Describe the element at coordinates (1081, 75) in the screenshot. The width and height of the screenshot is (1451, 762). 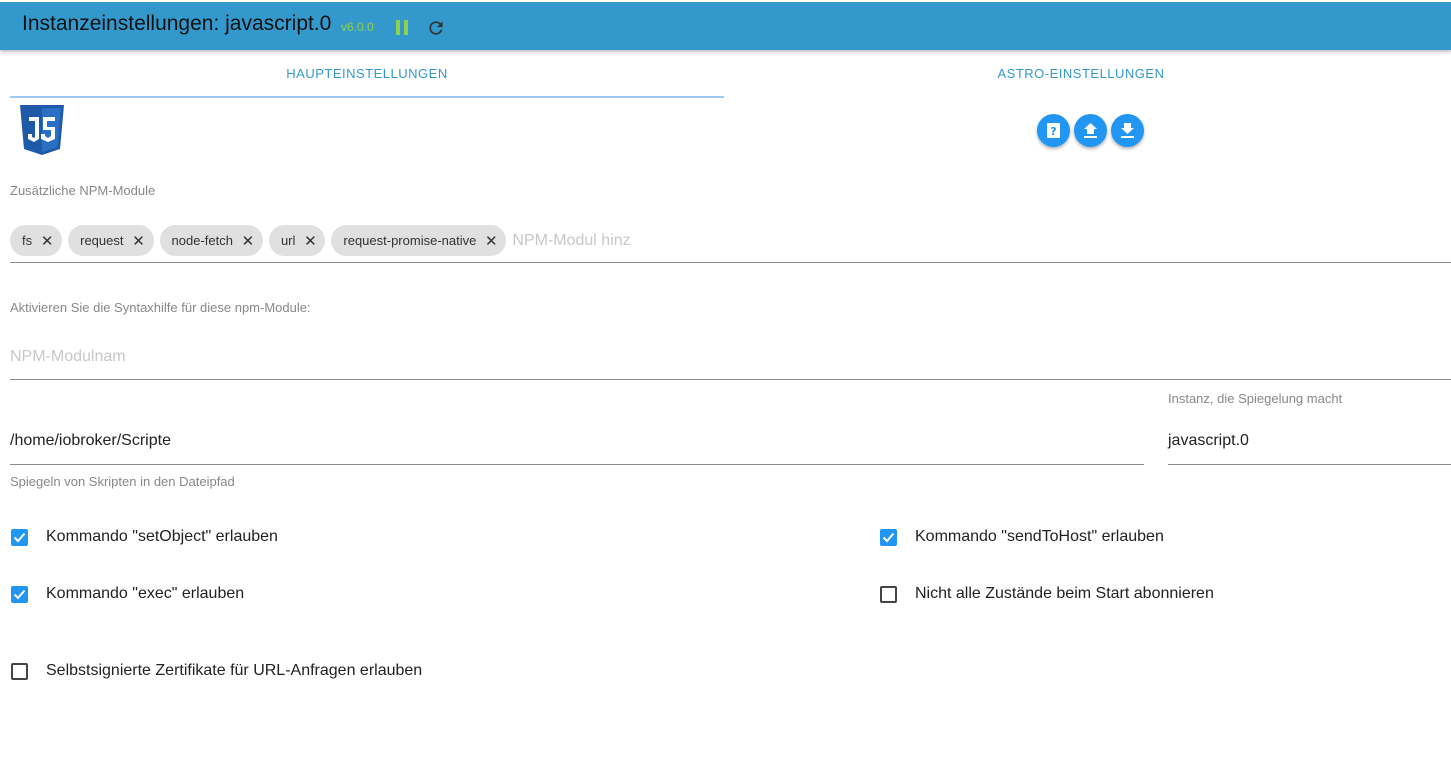
I see `tab-astro-settings: ASTRO-EINSTELLUNGEN` at that location.